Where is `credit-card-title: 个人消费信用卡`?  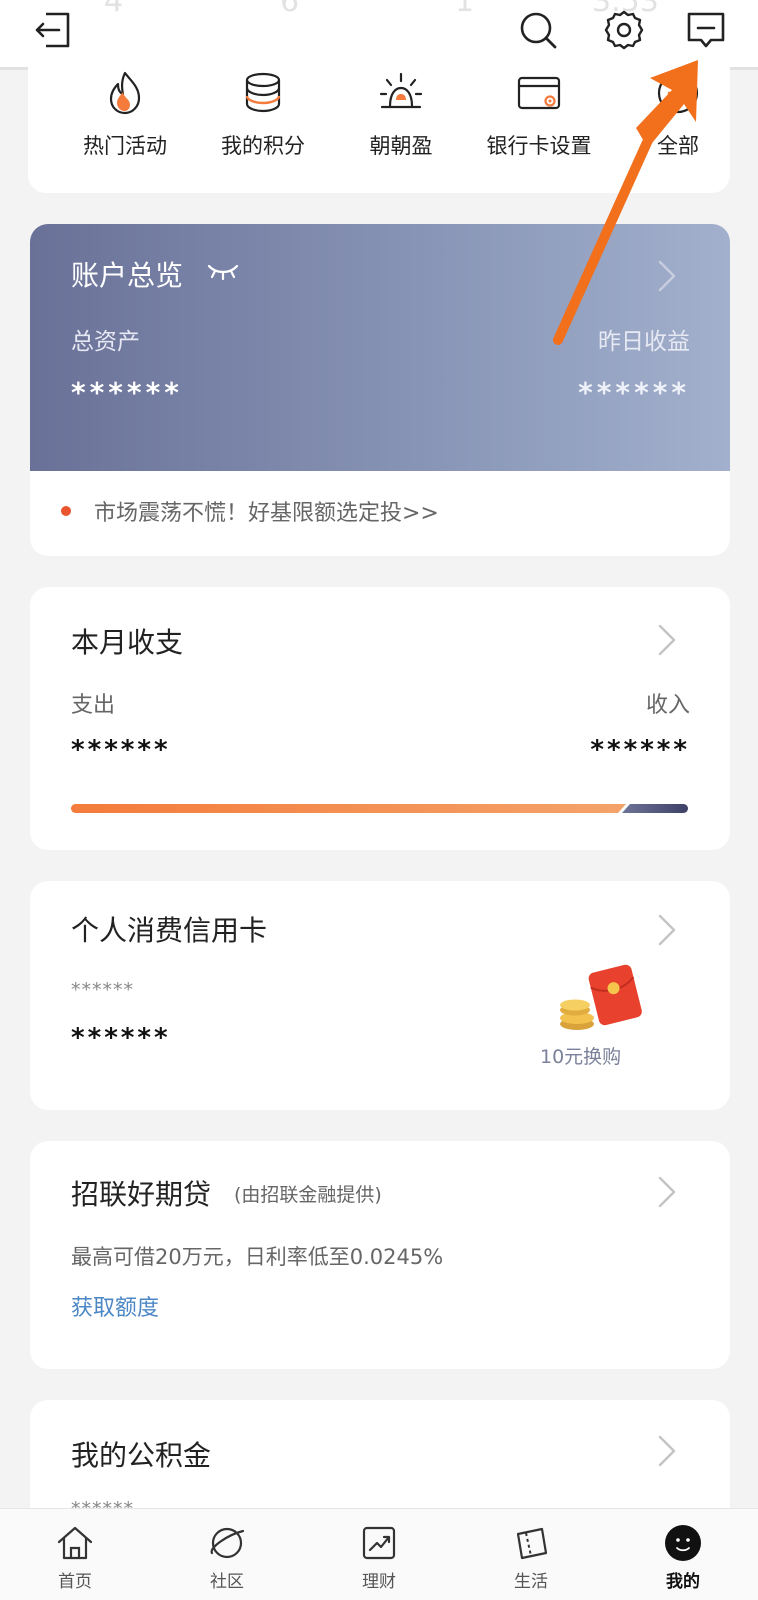 credit-card-title: 个人消费信用卡 is located at coordinates (169, 930).